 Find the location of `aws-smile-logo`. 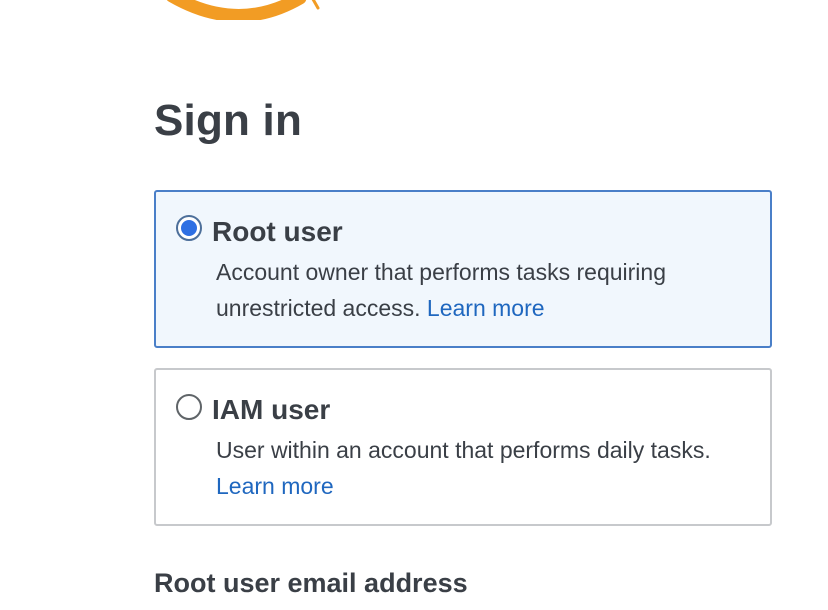

aws-smile-logo is located at coordinates (243, 10).